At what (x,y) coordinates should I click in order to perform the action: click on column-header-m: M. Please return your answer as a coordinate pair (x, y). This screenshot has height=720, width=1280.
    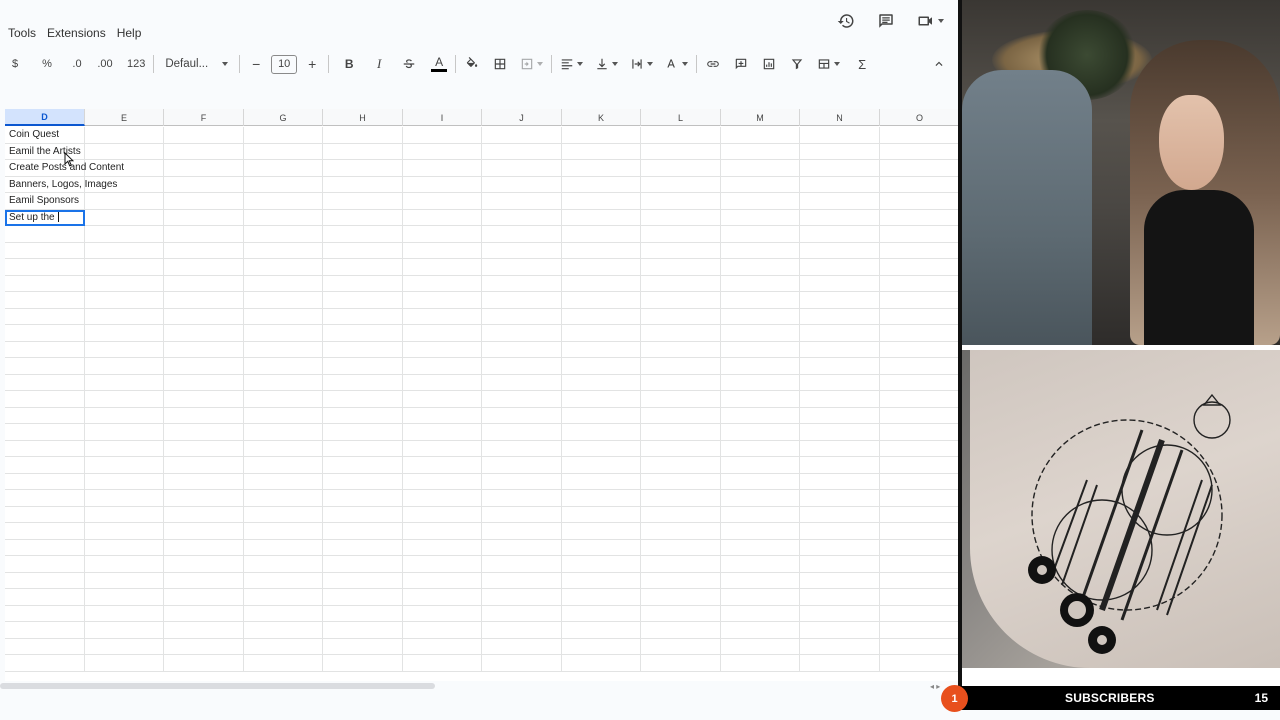
    Looking at the image, I should click on (760, 117).